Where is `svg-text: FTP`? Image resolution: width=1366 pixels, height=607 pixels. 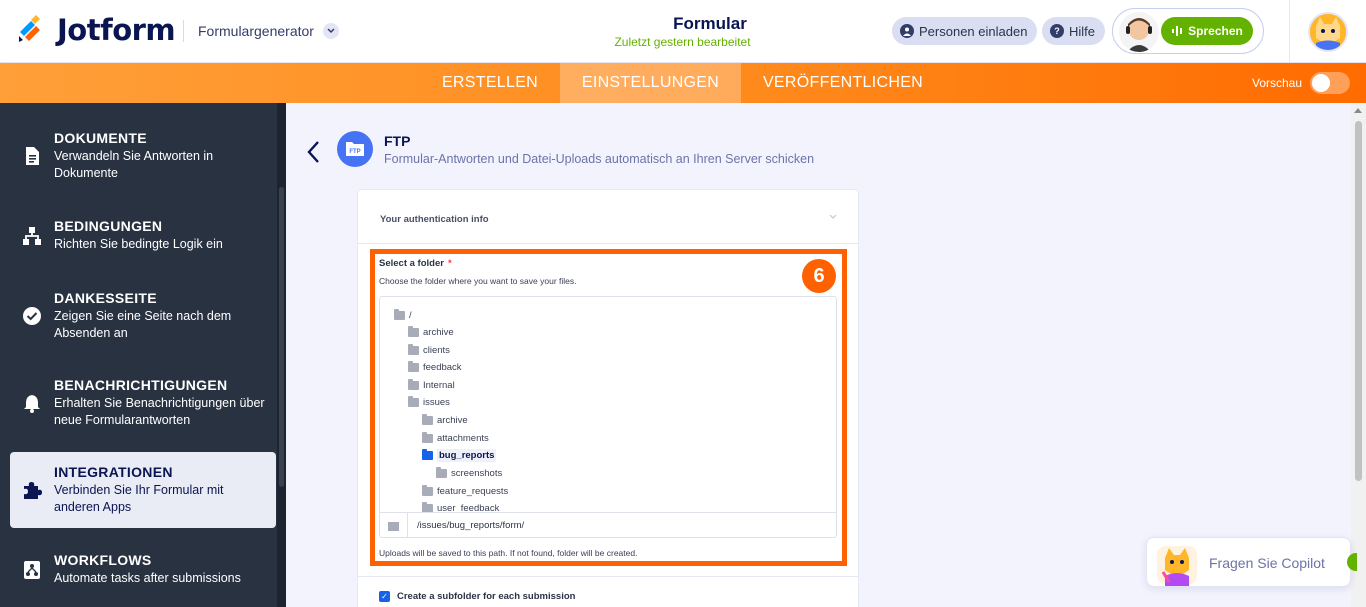 svg-text: FTP is located at coordinates (354, 152).